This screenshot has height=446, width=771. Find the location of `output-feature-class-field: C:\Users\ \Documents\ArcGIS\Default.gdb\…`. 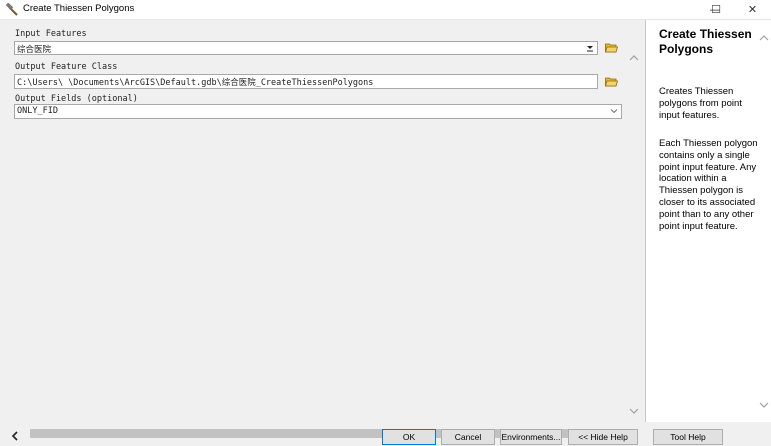

output-feature-class-field: C:\Users\ \Documents\ArcGIS\Default.gdb\… is located at coordinates (306, 81).